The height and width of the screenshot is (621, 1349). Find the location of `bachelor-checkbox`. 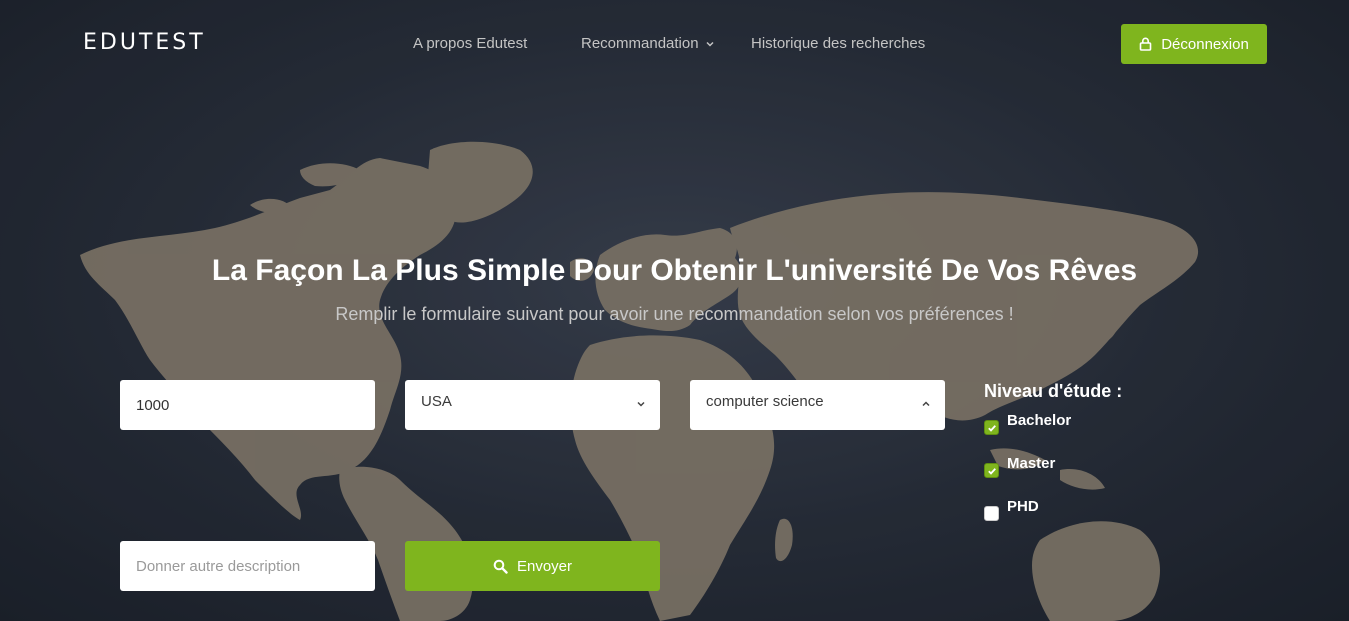

bachelor-checkbox is located at coordinates (991, 427).